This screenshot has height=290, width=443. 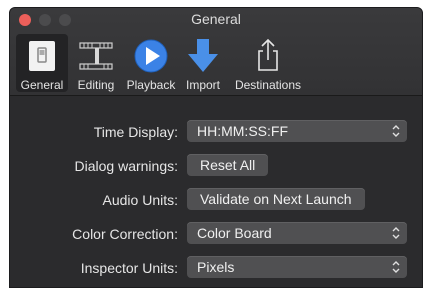 I want to click on color-correction-label: Color Correction:, so click(x=125, y=234).